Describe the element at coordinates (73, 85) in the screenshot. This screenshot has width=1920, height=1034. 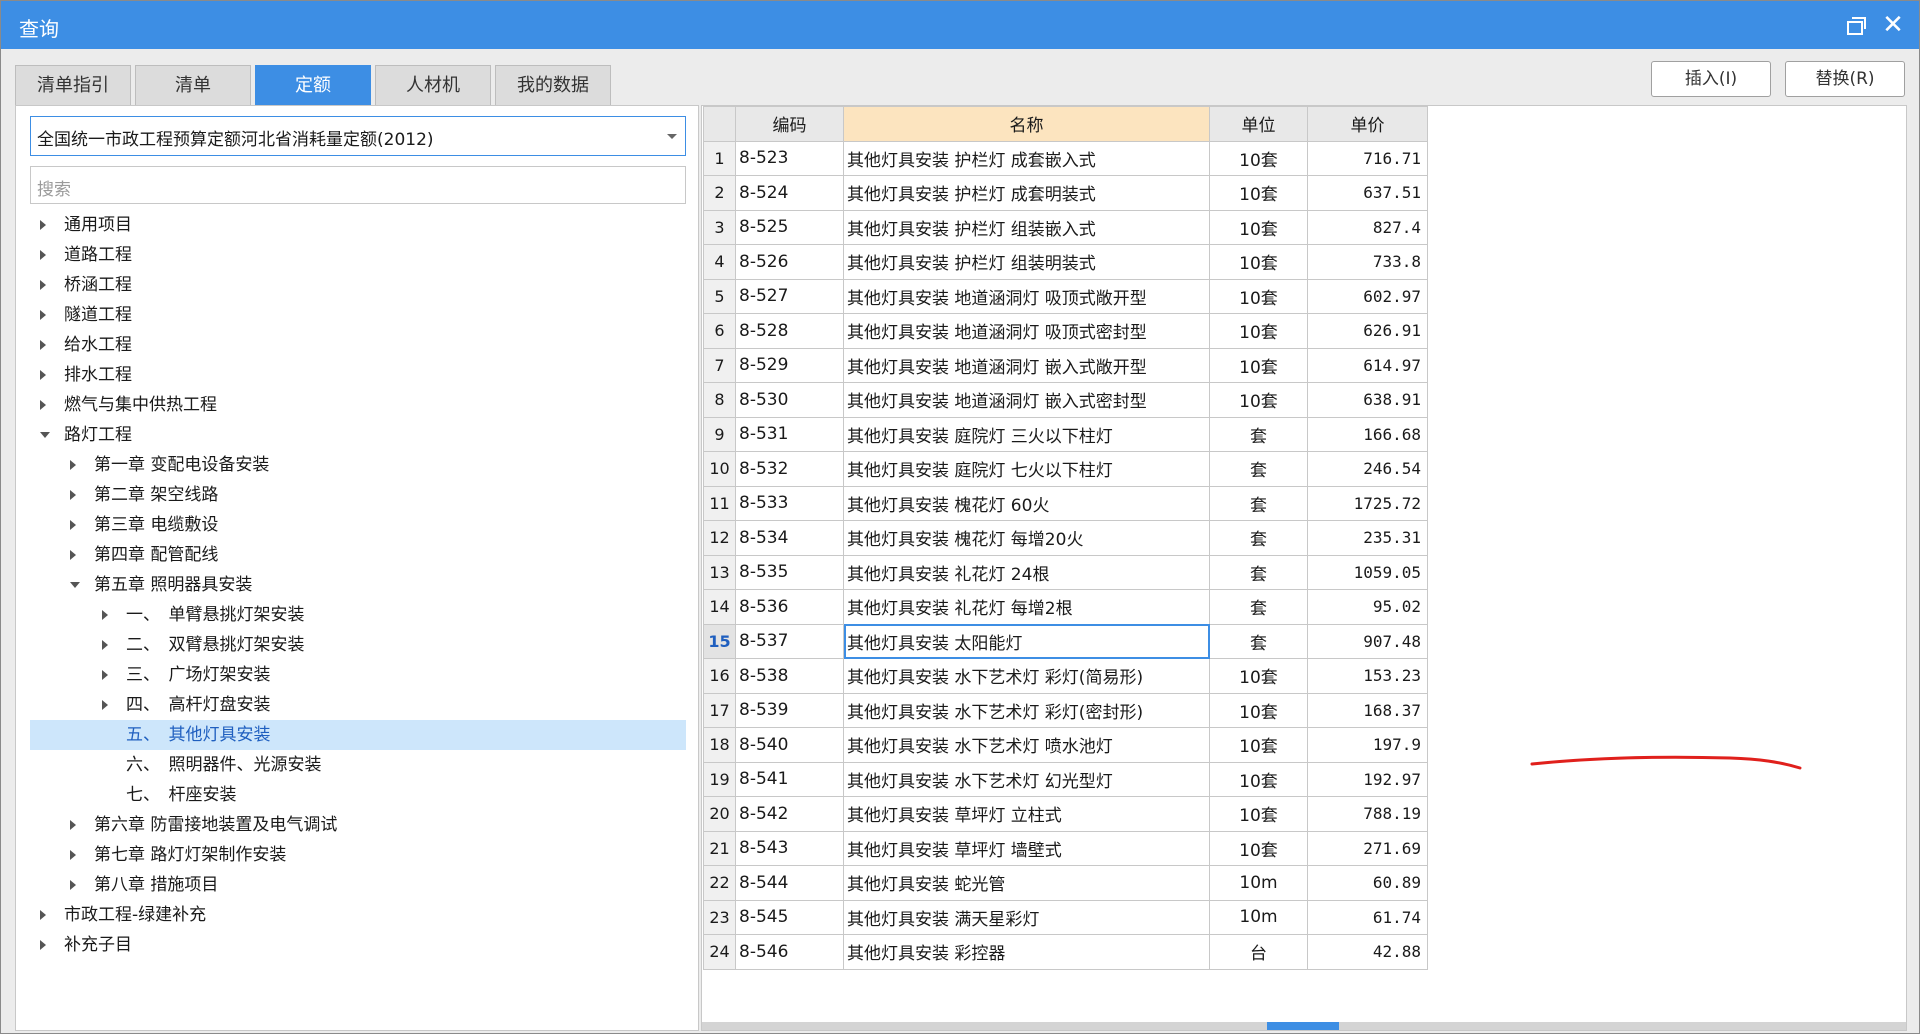
I see `tab-bill-guide: 清单指引` at that location.